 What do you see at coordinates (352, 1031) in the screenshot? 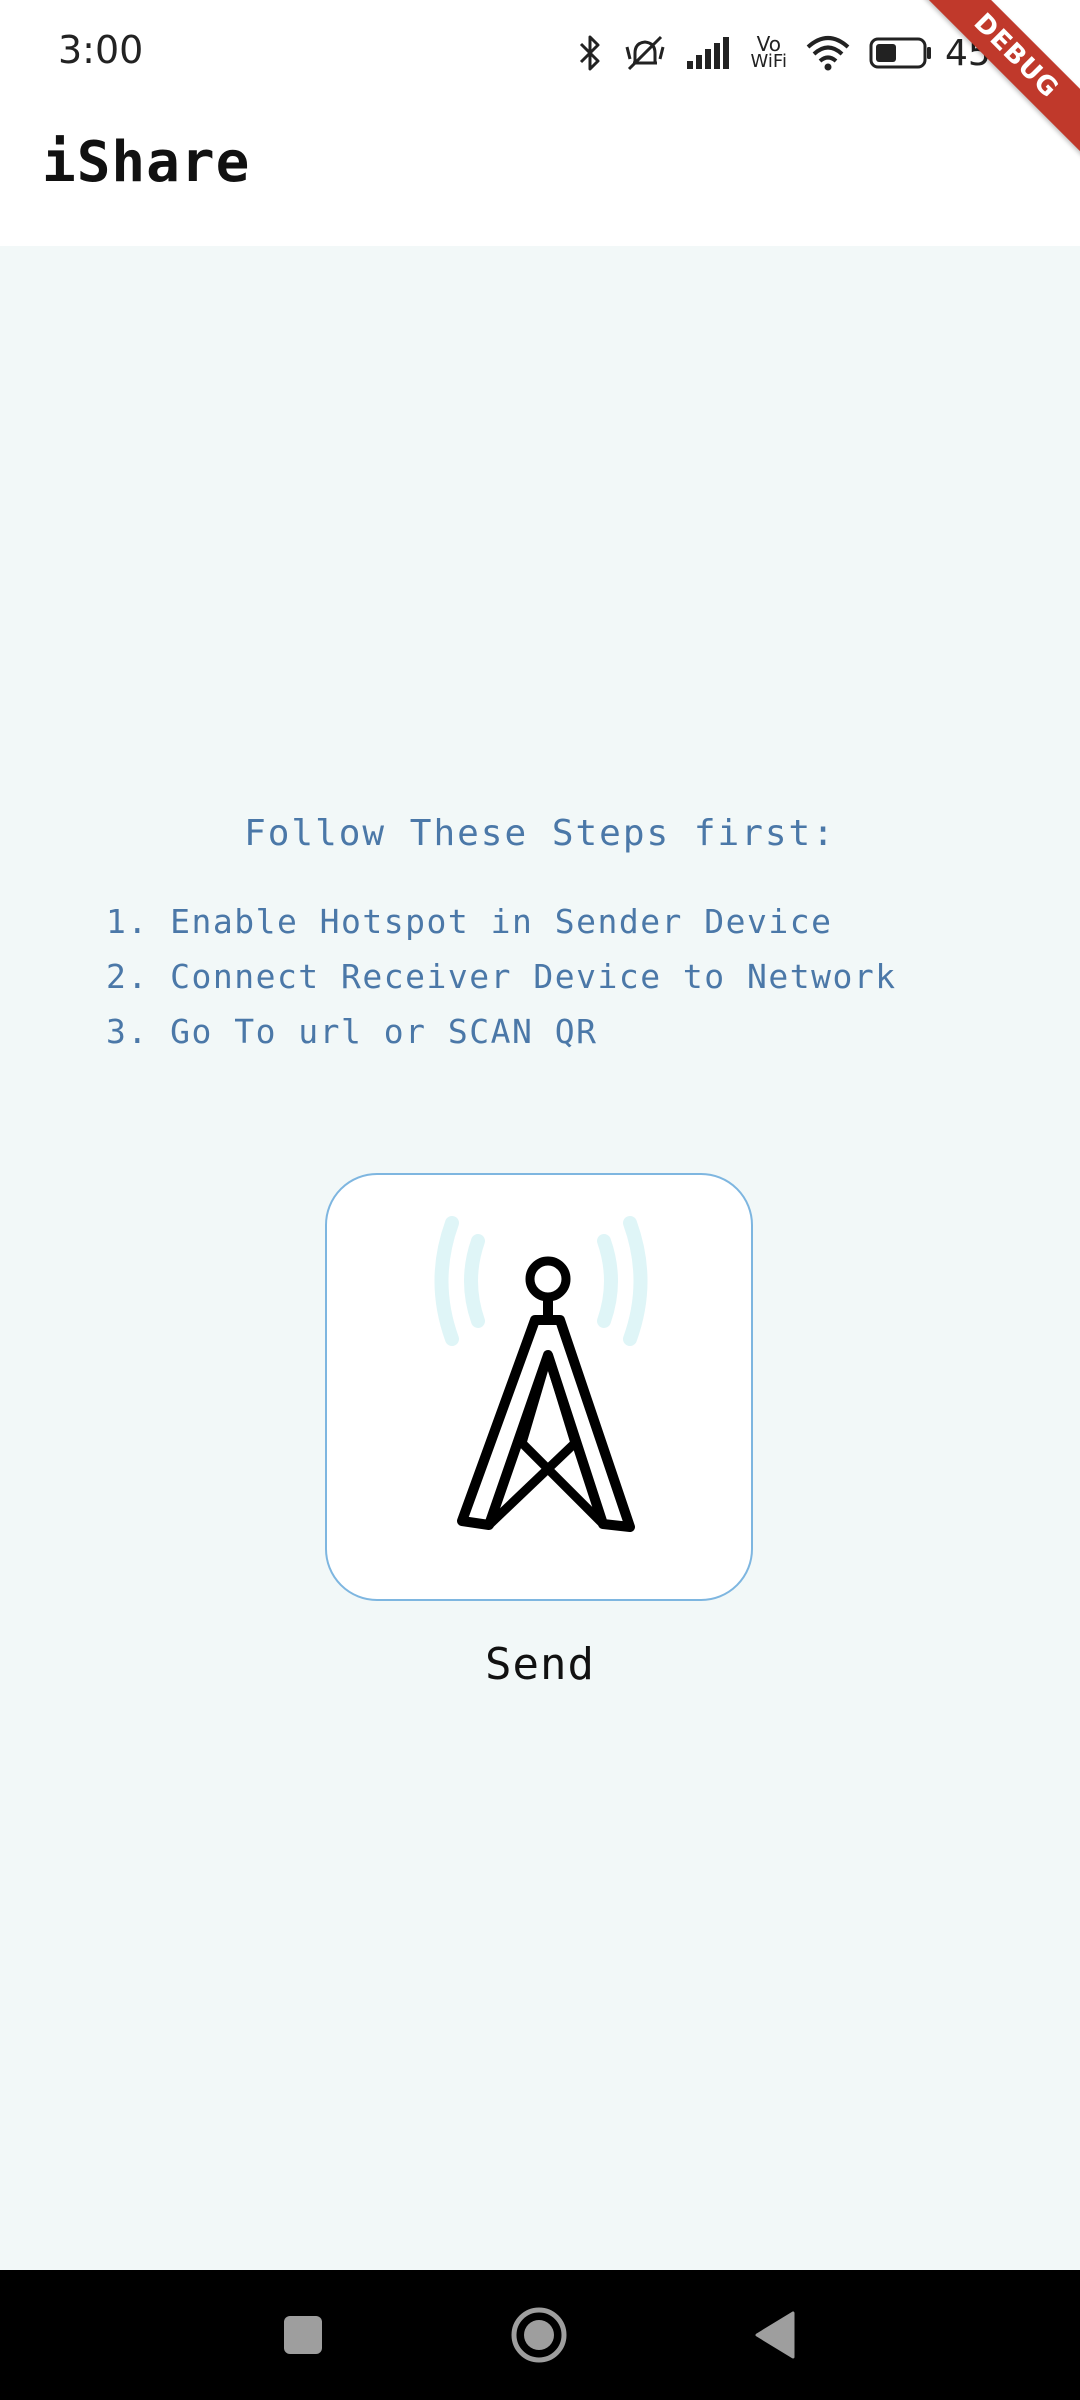
I see `step-item: 3. Go To url or SCAN QR` at bounding box center [352, 1031].